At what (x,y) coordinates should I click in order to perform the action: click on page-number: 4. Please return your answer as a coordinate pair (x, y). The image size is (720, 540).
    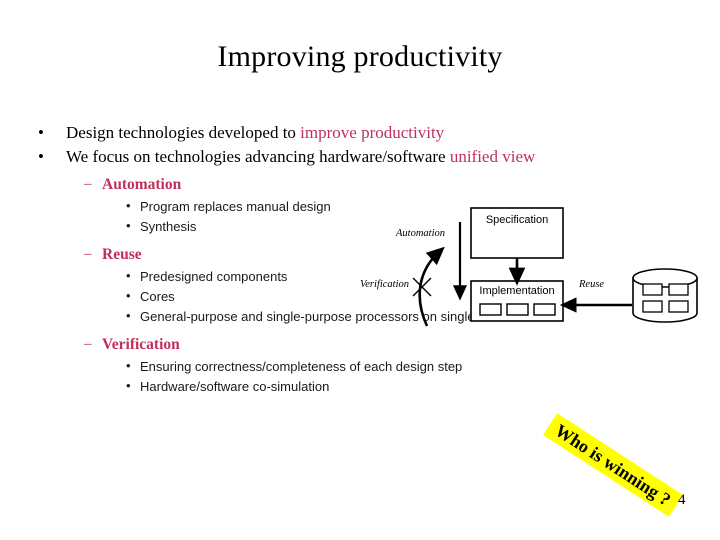
    Looking at the image, I should click on (682, 500).